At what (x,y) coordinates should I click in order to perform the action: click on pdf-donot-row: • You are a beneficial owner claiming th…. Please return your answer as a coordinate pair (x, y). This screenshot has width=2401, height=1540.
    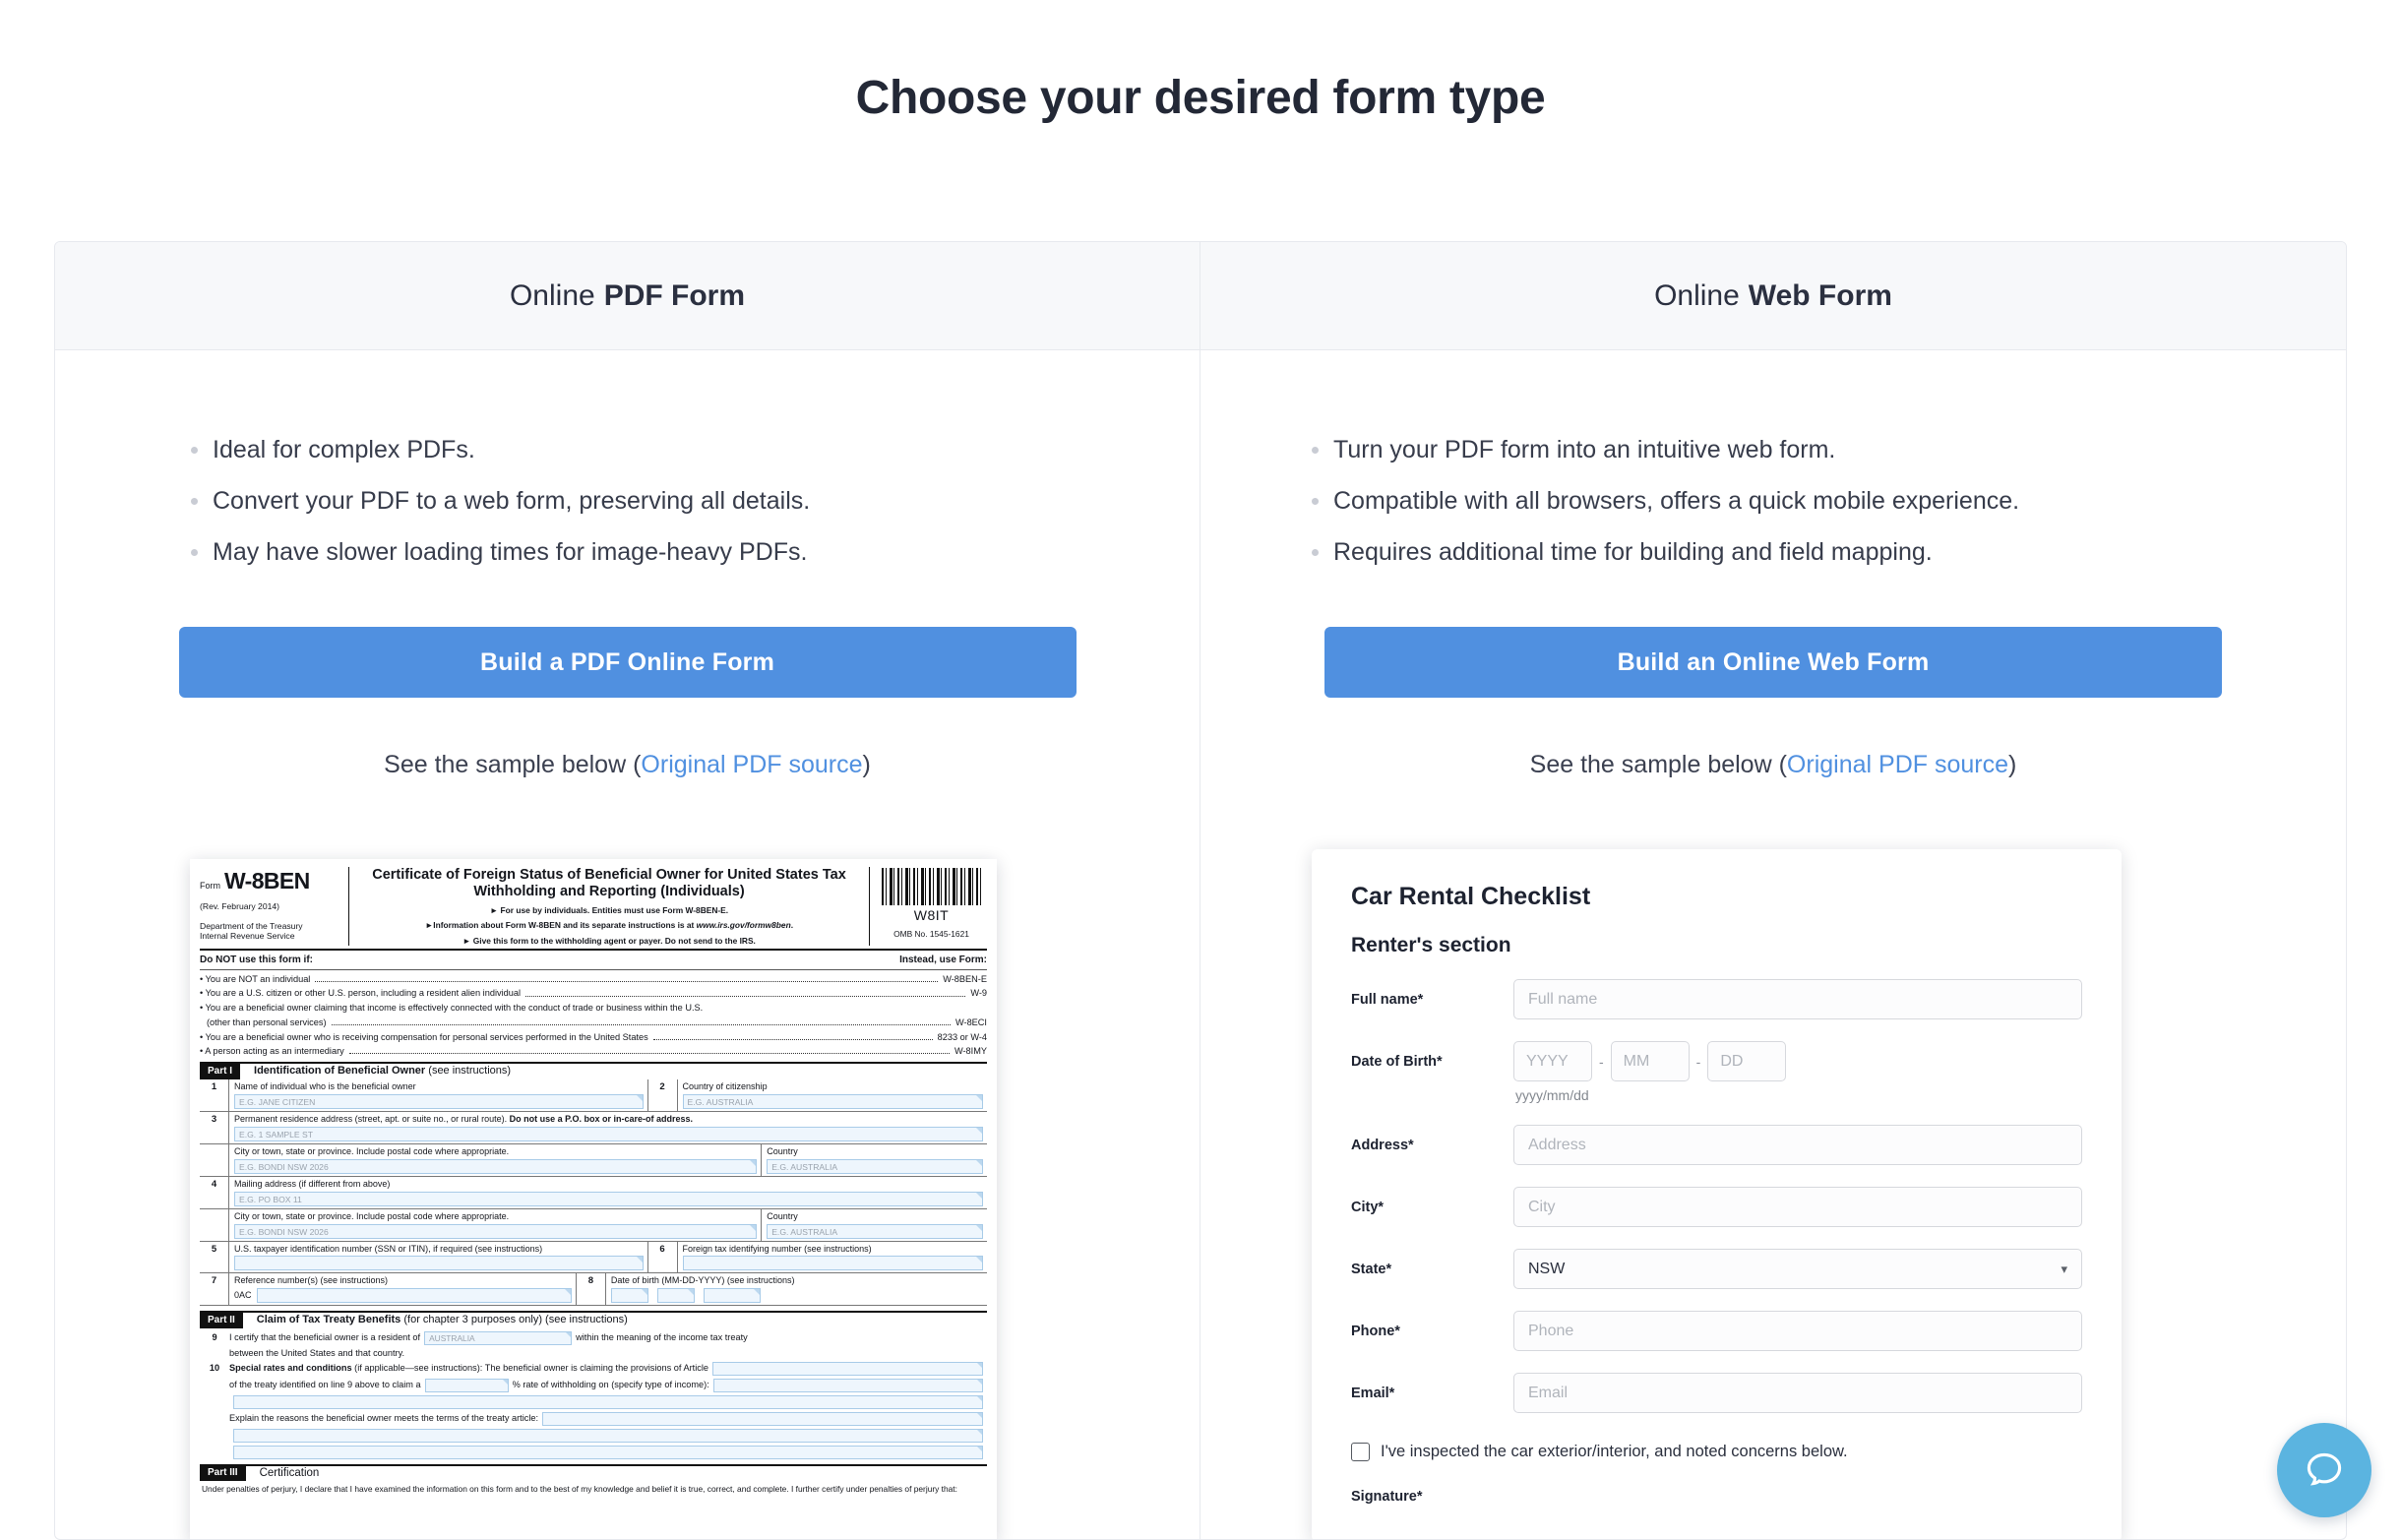
    Looking at the image, I should click on (593, 1007).